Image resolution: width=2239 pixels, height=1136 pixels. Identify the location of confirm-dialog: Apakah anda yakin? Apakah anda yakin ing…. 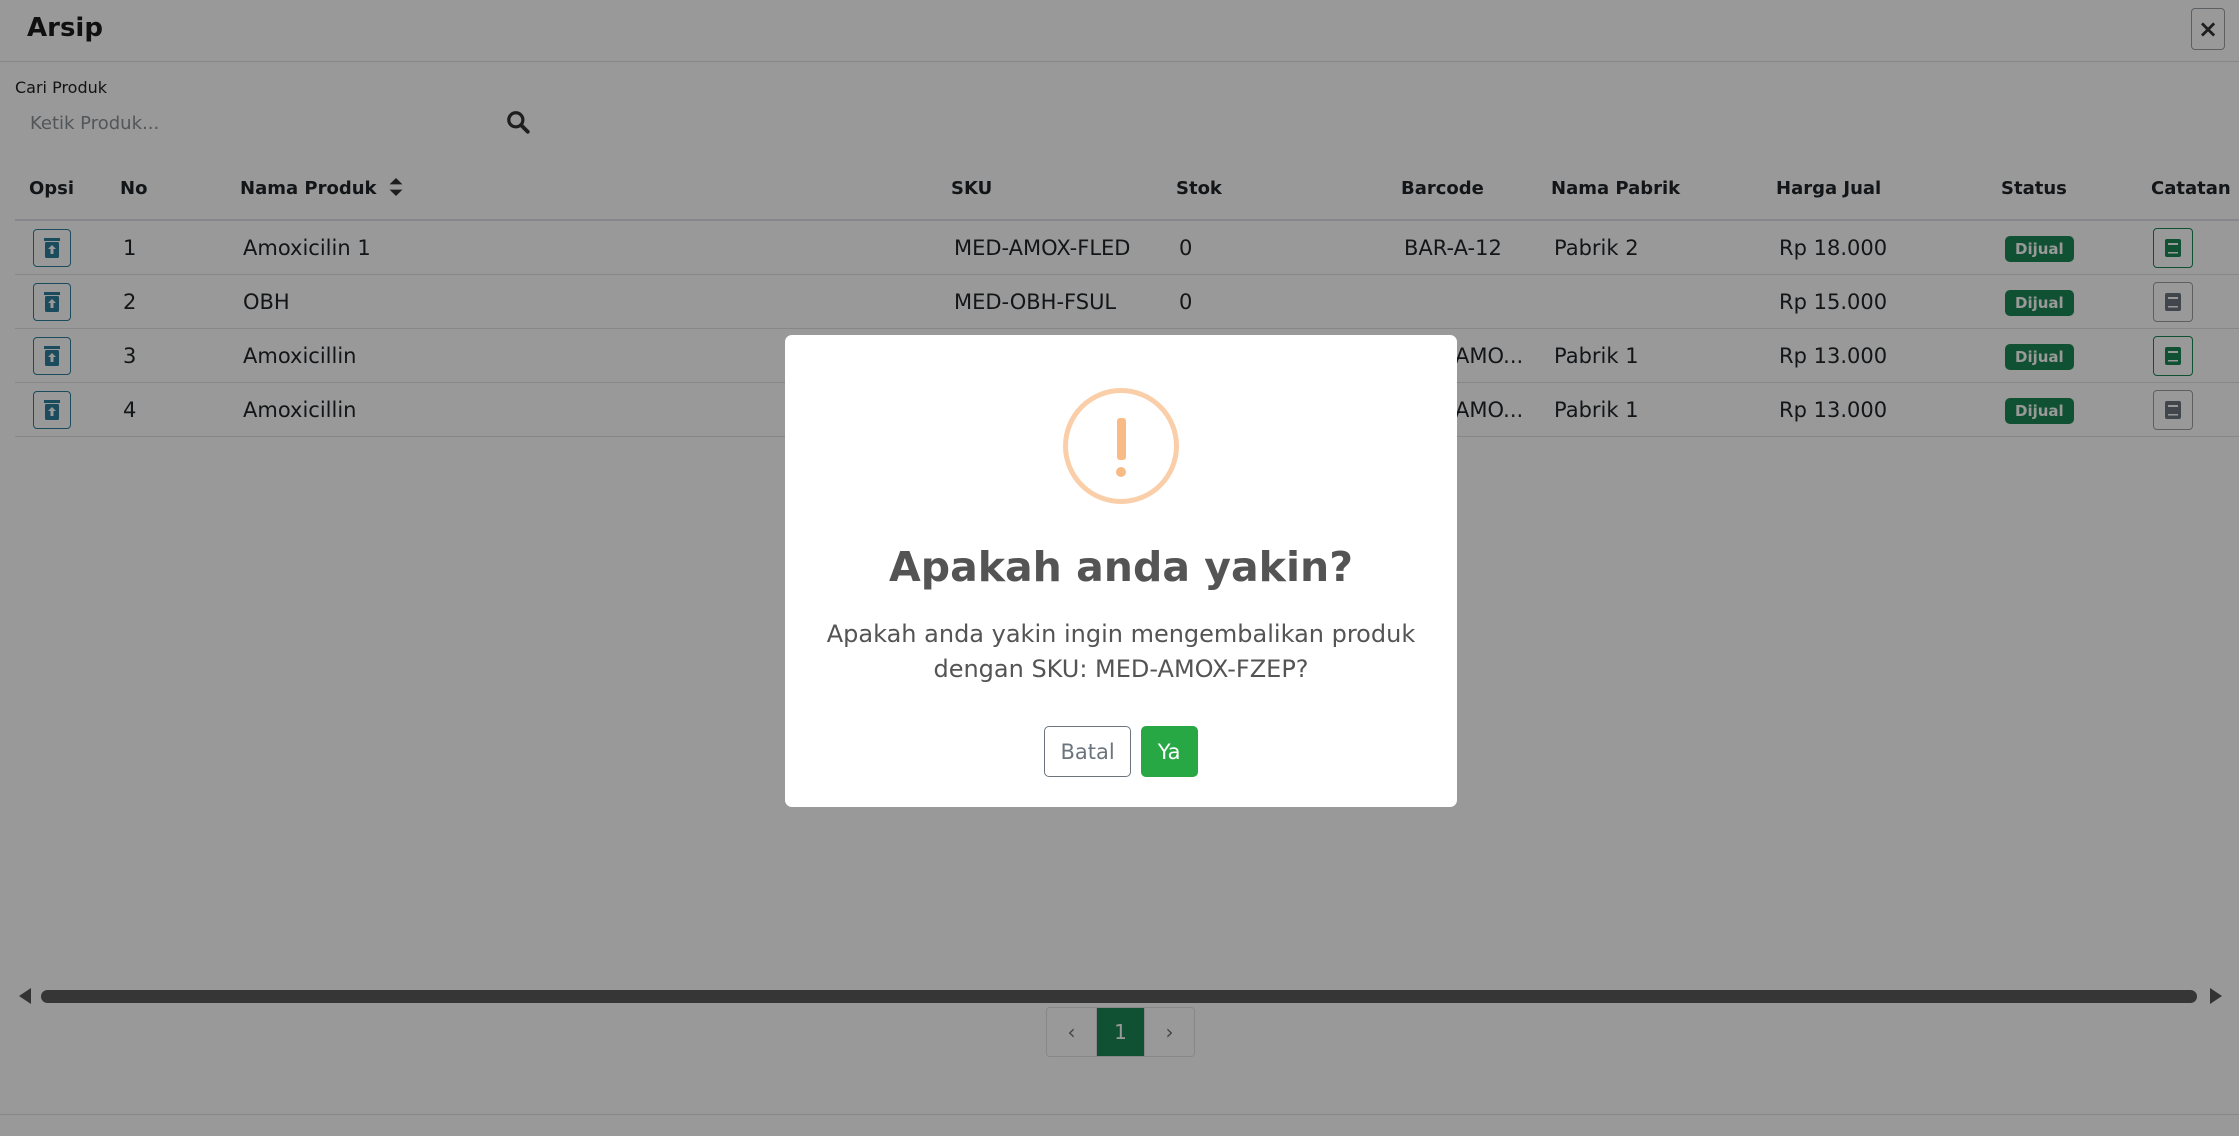
(1121, 571).